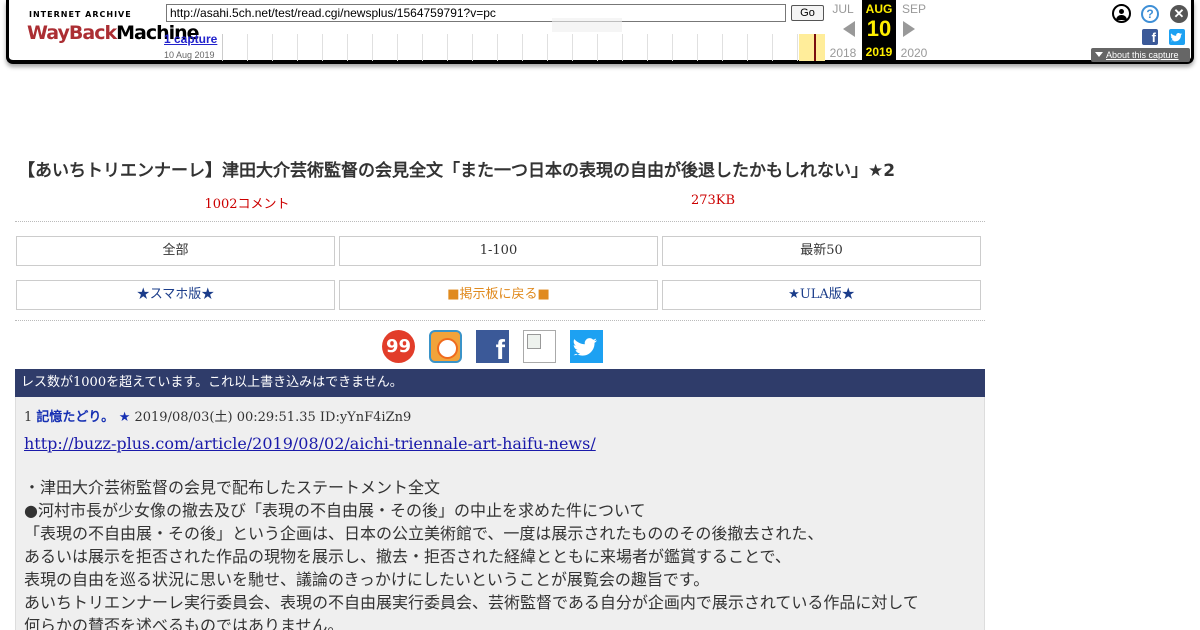  I want to click on current-day: 10, so click(879, 28).